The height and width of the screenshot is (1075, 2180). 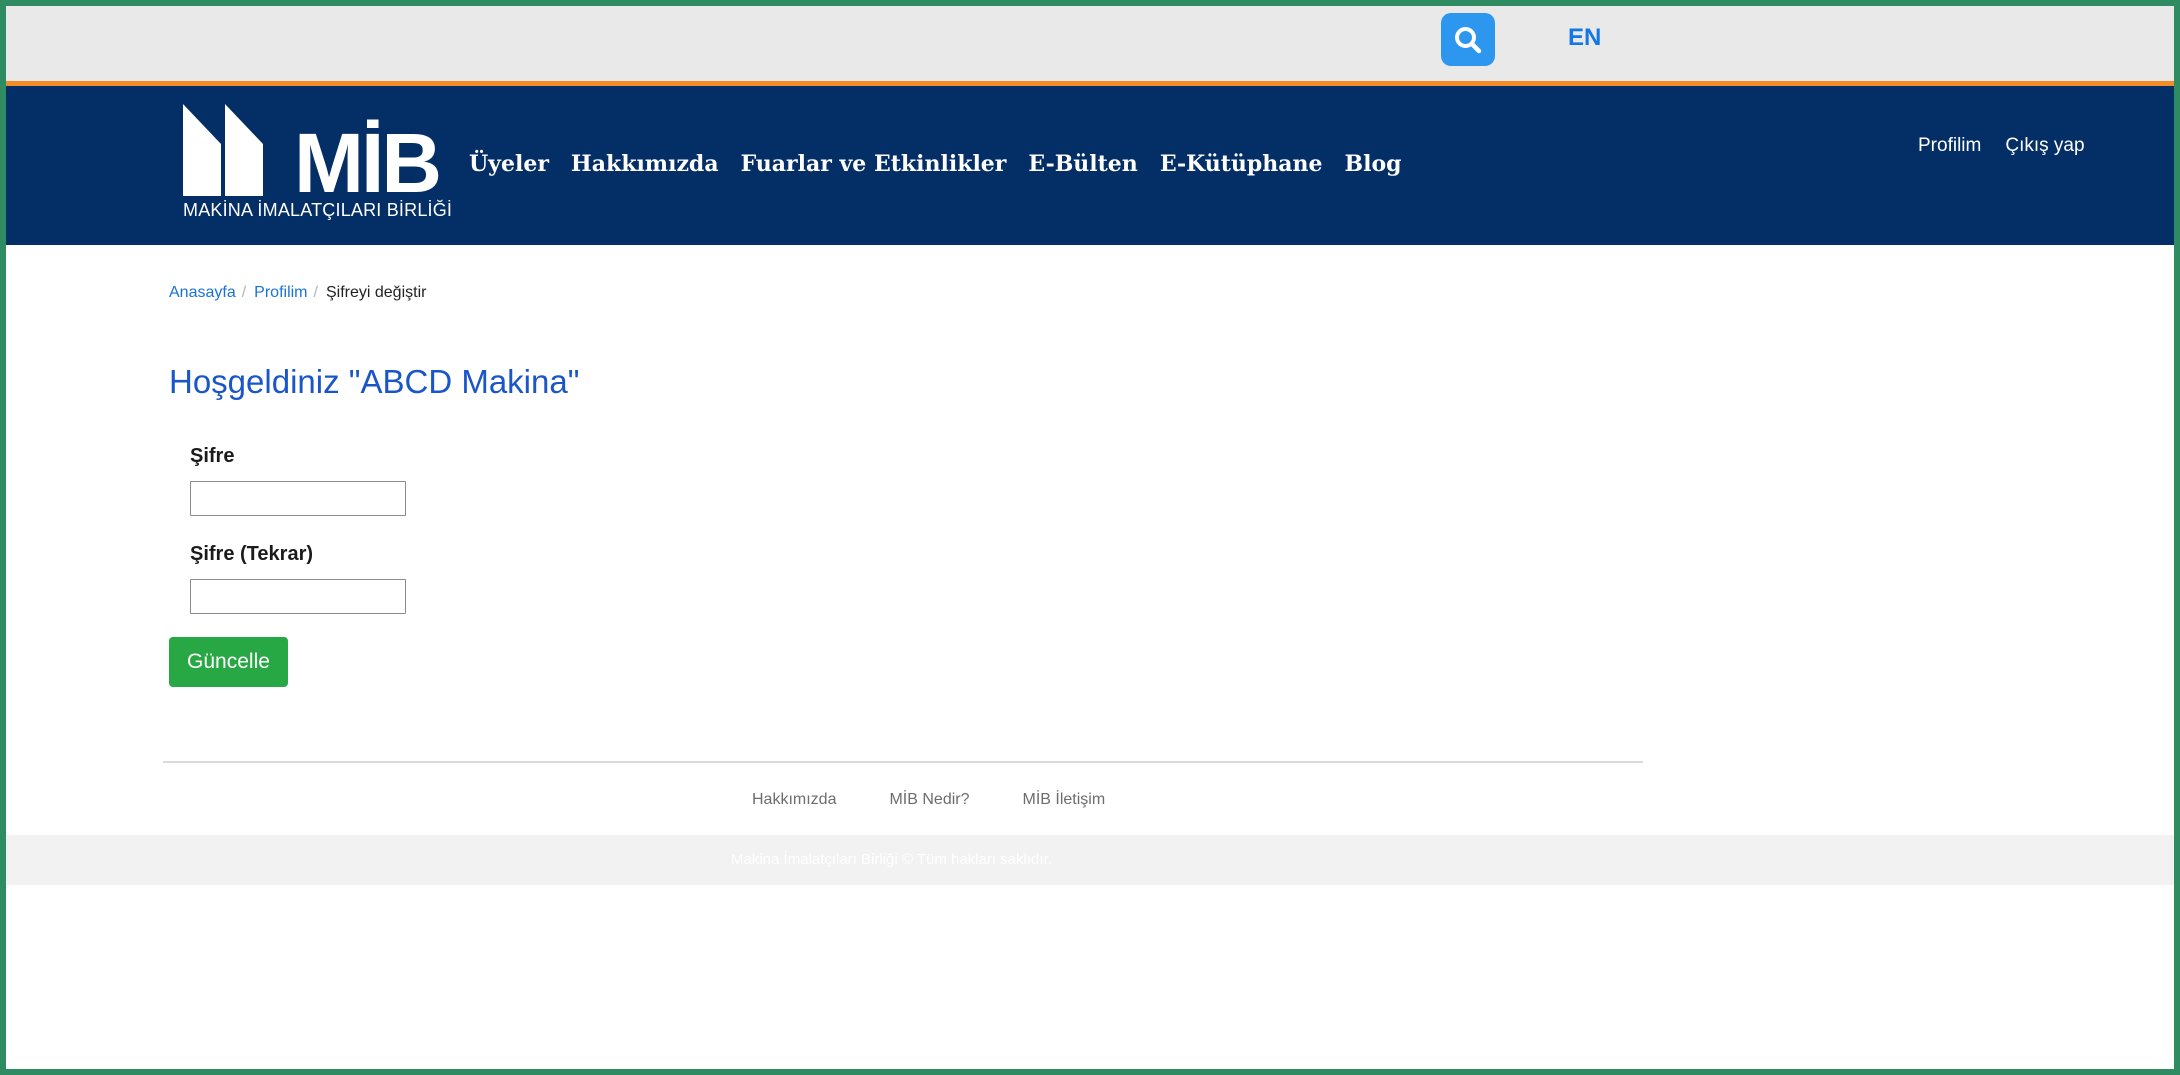 I want to click on nav-item-hakkimizda: Hakkımızda, so click(x=645, y=164).